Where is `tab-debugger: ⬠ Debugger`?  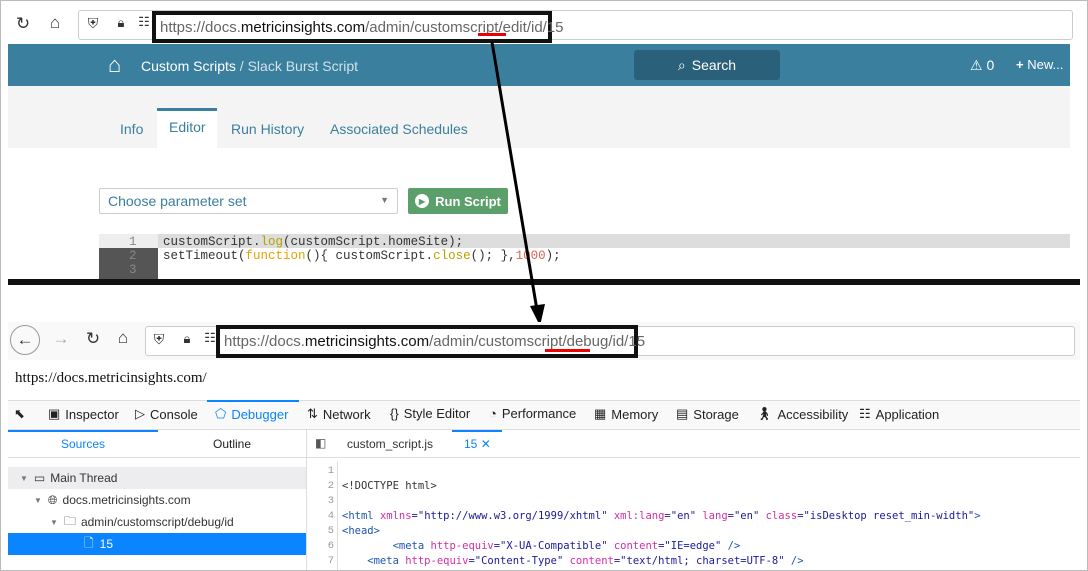 tab-debugger: ⬠ Debugger is located at coordinates (251, 414).